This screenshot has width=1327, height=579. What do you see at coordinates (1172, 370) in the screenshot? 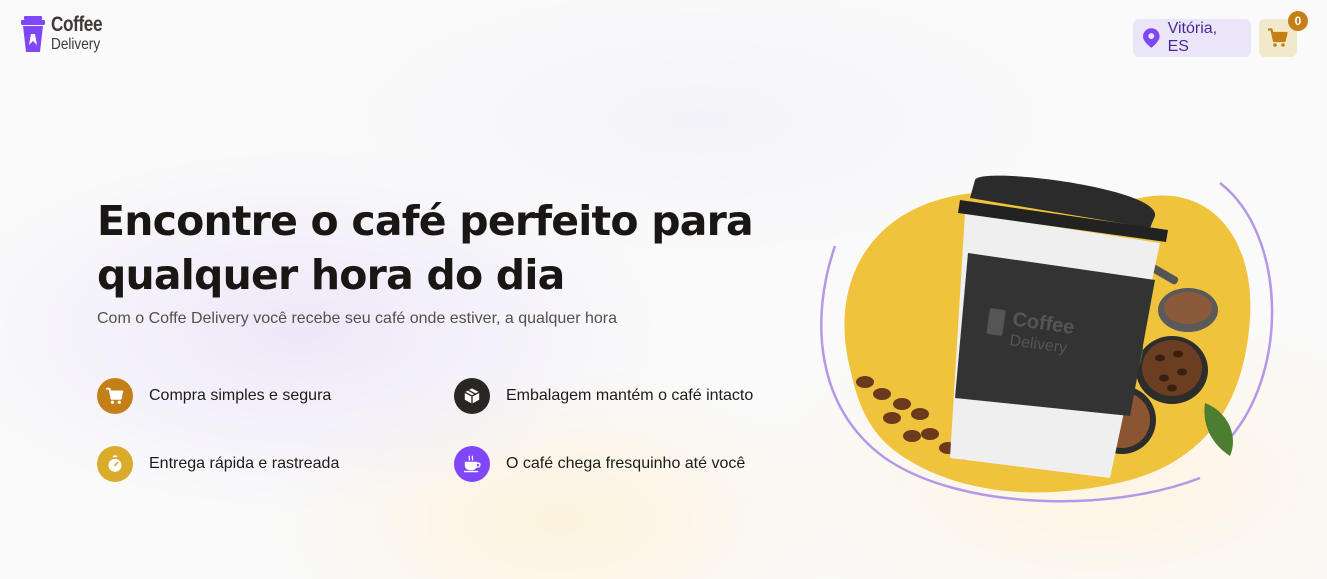
I see `coffee-bowl-beans` at bounding box center [1172, 370].